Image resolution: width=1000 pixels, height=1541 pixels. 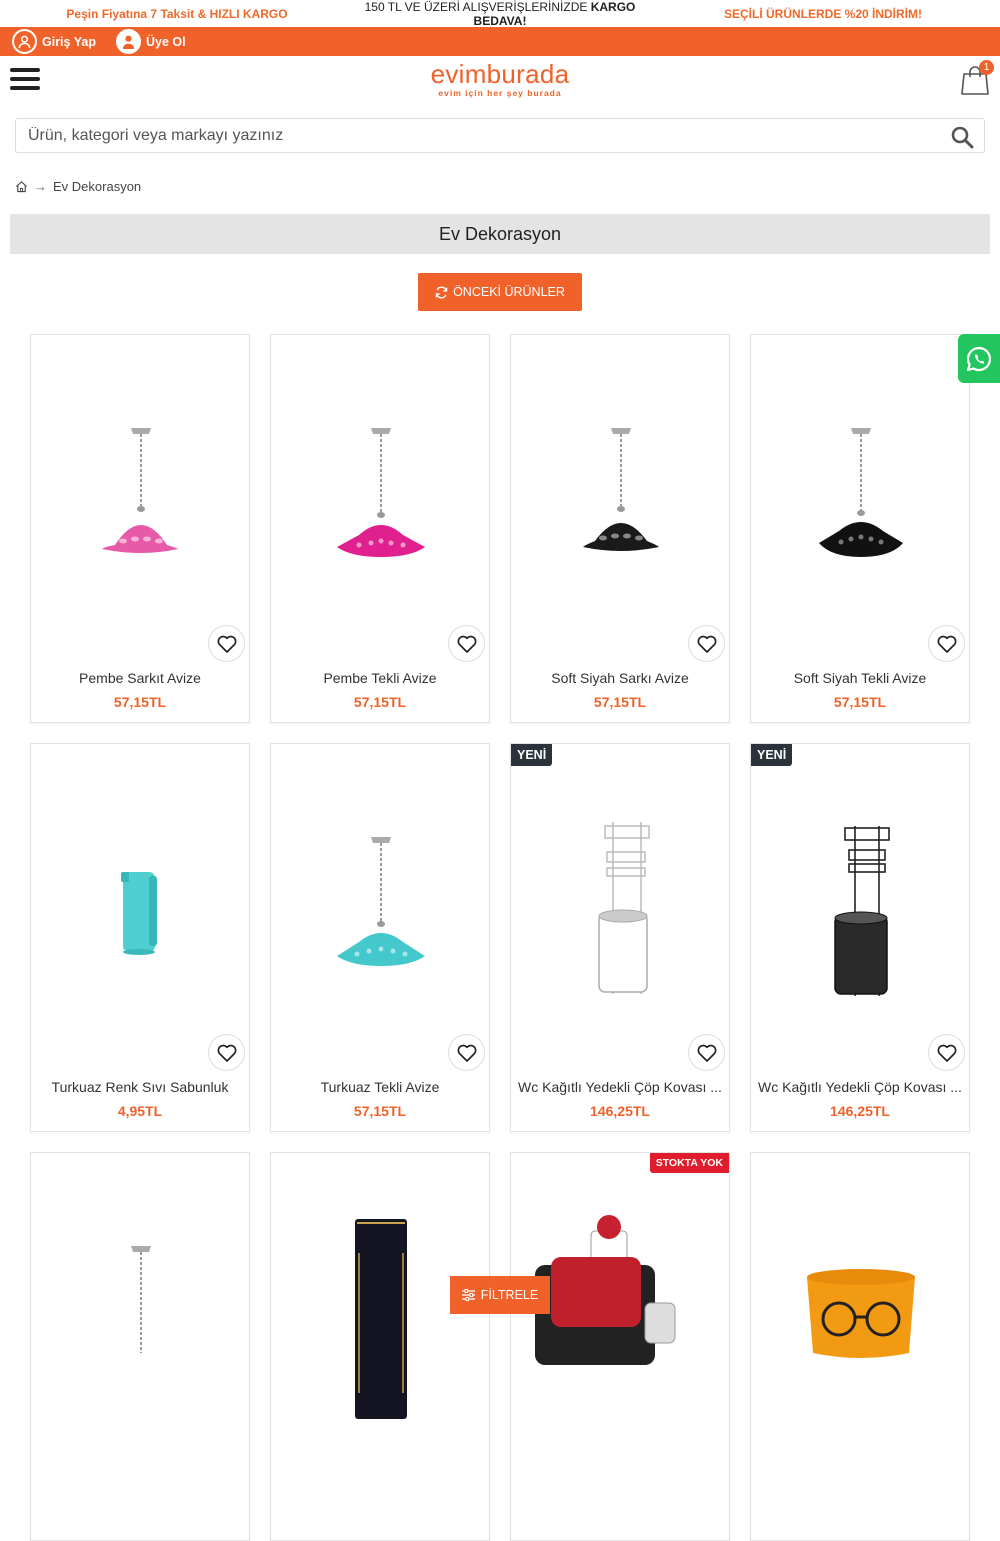 I want to click on product-card: Soft Siyah Tekli Avize 57,15TL, so click(x=860, y=528).